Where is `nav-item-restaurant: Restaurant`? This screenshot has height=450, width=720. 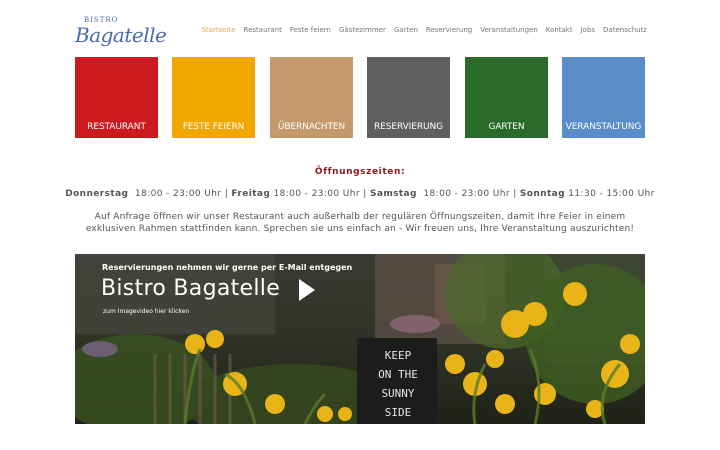
nav-item-restaurant: Restaurant is located at coordinates (263, 30).